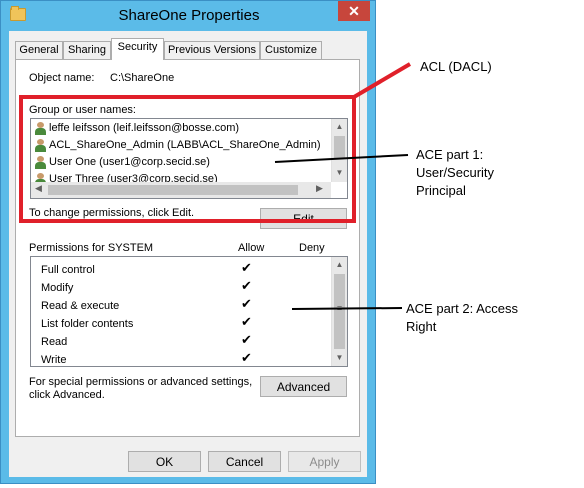 The width and height of the screenshot is (584, 488). I want to click on ace1-line: User/Security, so click(455, 172).